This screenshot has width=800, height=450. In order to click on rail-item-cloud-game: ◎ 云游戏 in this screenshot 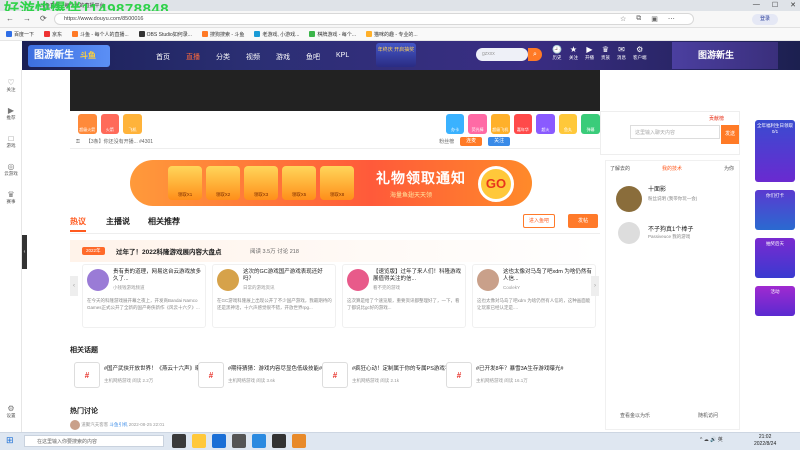, I will do `click(11, 169)`.